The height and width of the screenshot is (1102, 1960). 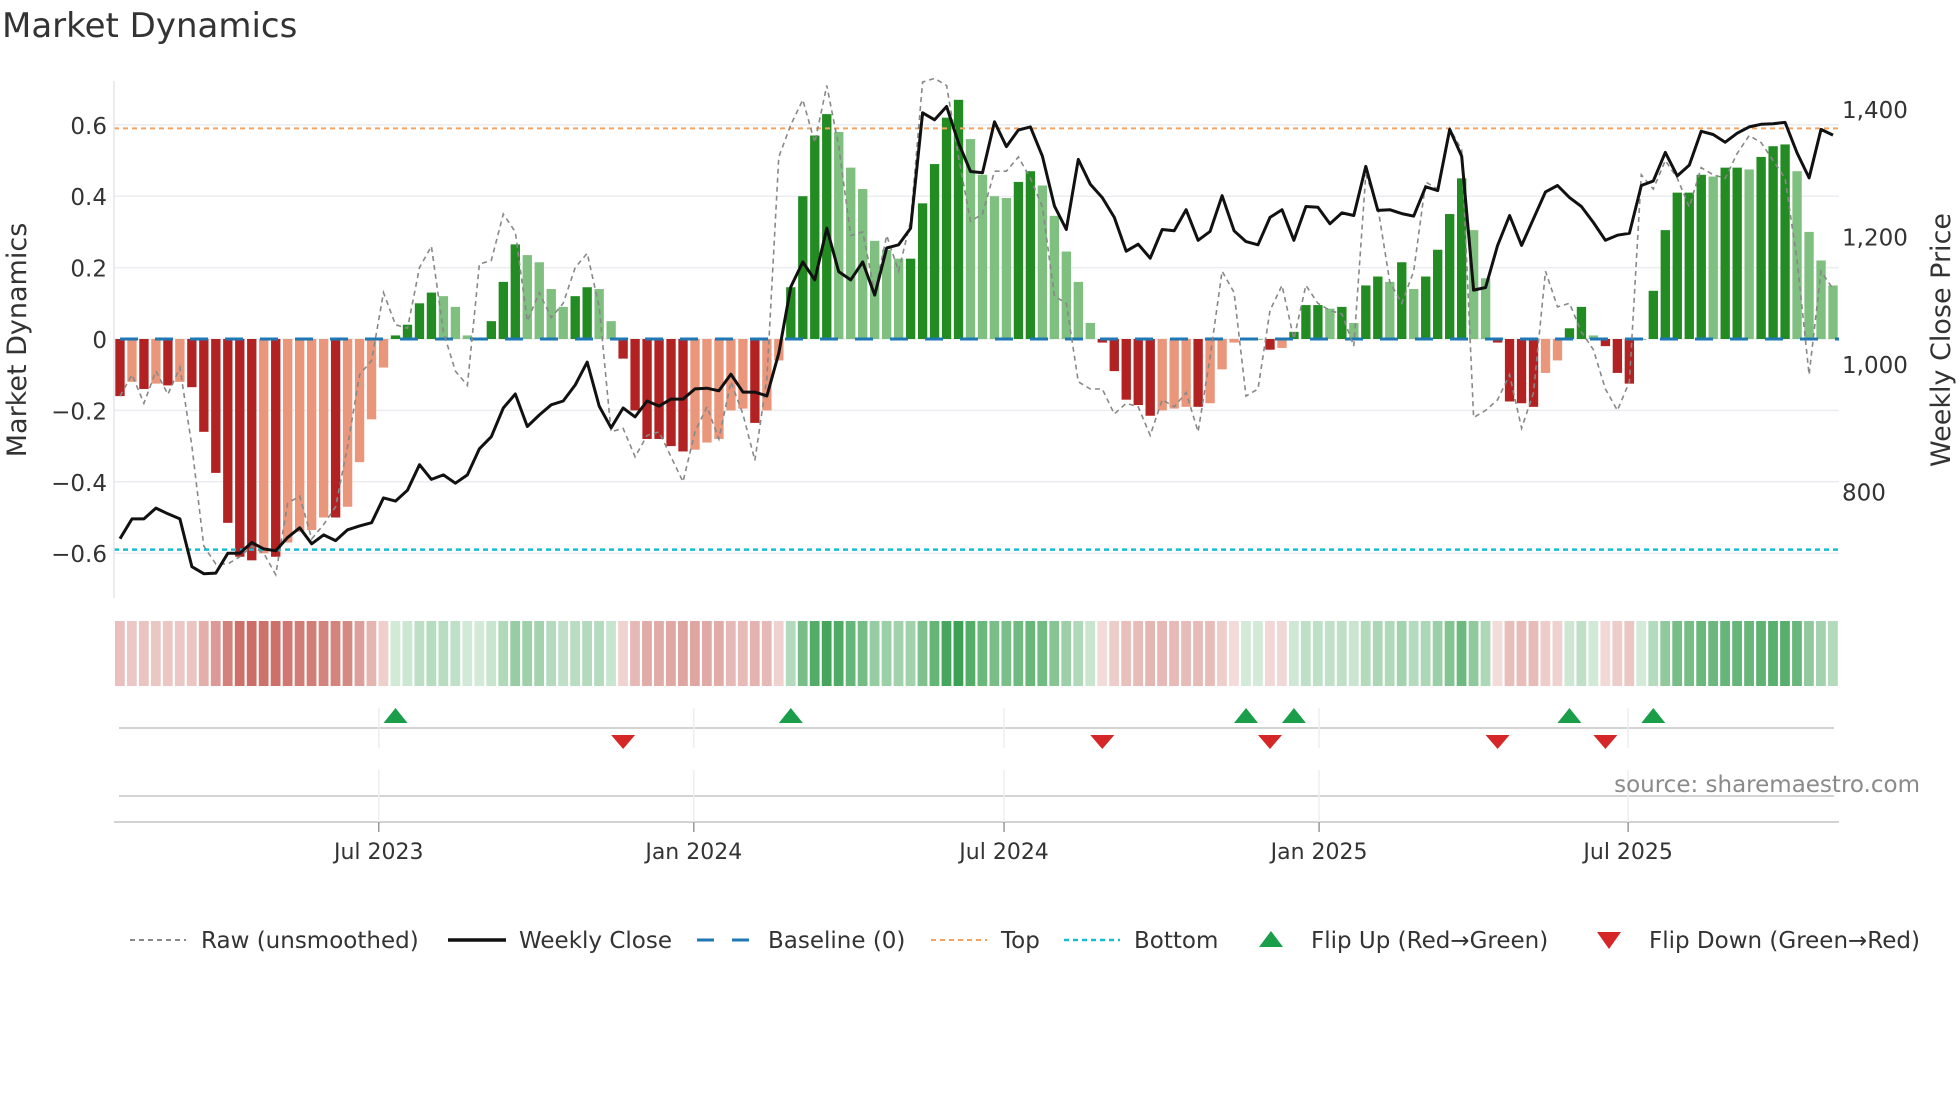 I want to click on legend-label-raw: Raw (unsmoothed), so click(x=310, y=941).